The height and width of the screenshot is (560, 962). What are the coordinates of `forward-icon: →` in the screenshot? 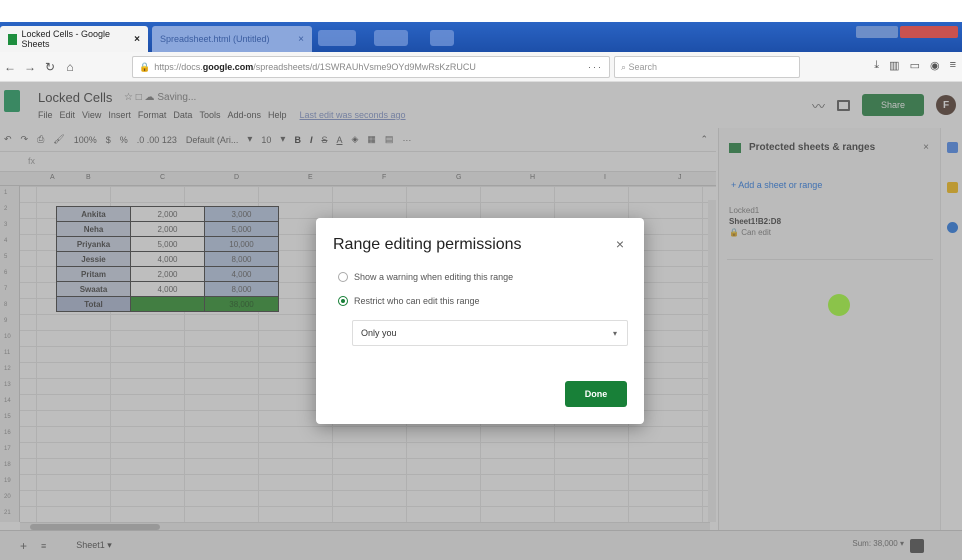 It's located at (30, 67).